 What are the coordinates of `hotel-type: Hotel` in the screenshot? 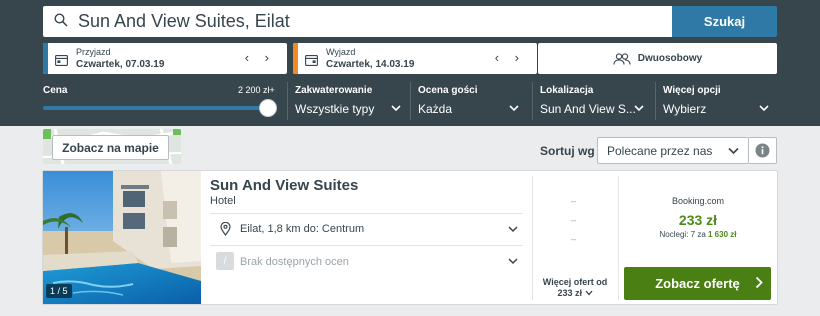 It's located at (223, 201).